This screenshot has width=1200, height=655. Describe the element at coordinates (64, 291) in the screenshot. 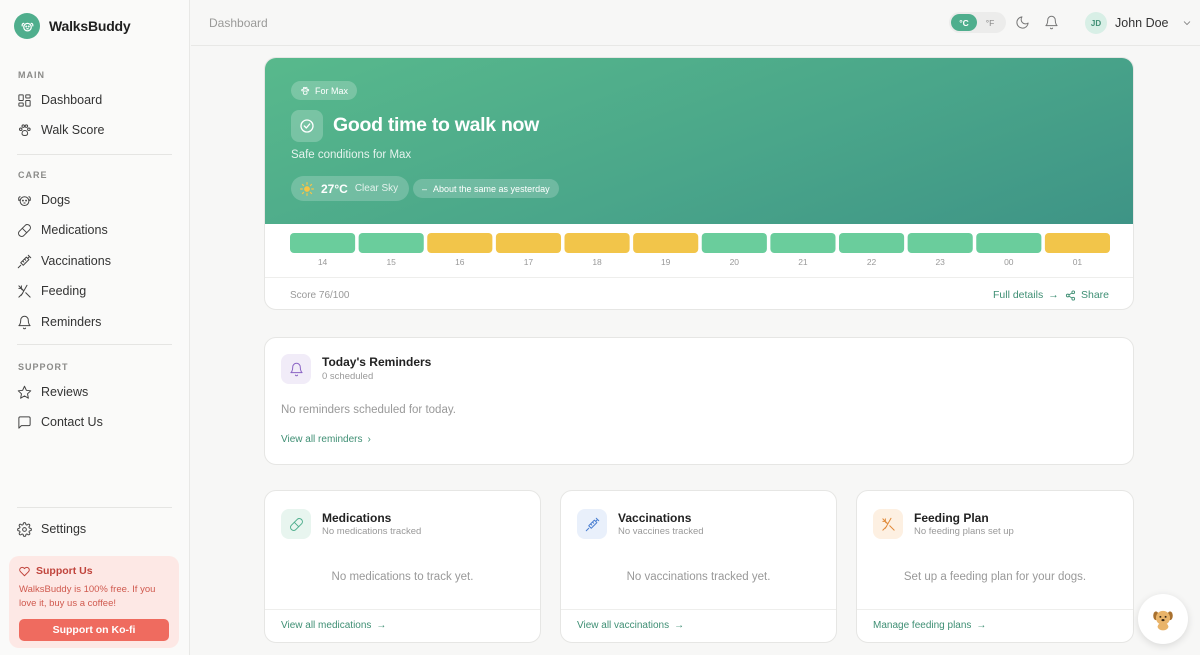

I see `sidebar-item-label: Feeding` at that location.